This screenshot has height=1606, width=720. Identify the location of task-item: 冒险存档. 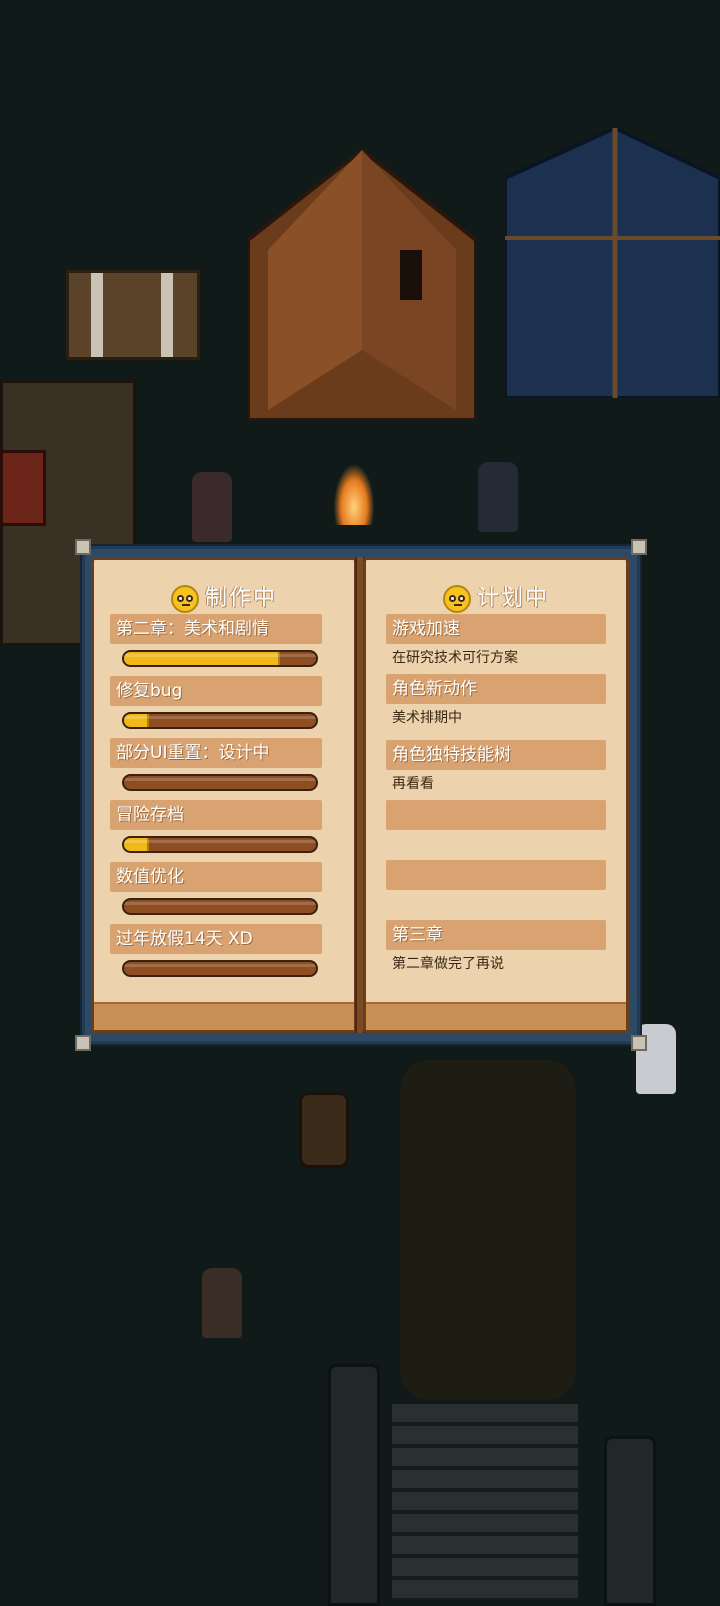
(216, 826).